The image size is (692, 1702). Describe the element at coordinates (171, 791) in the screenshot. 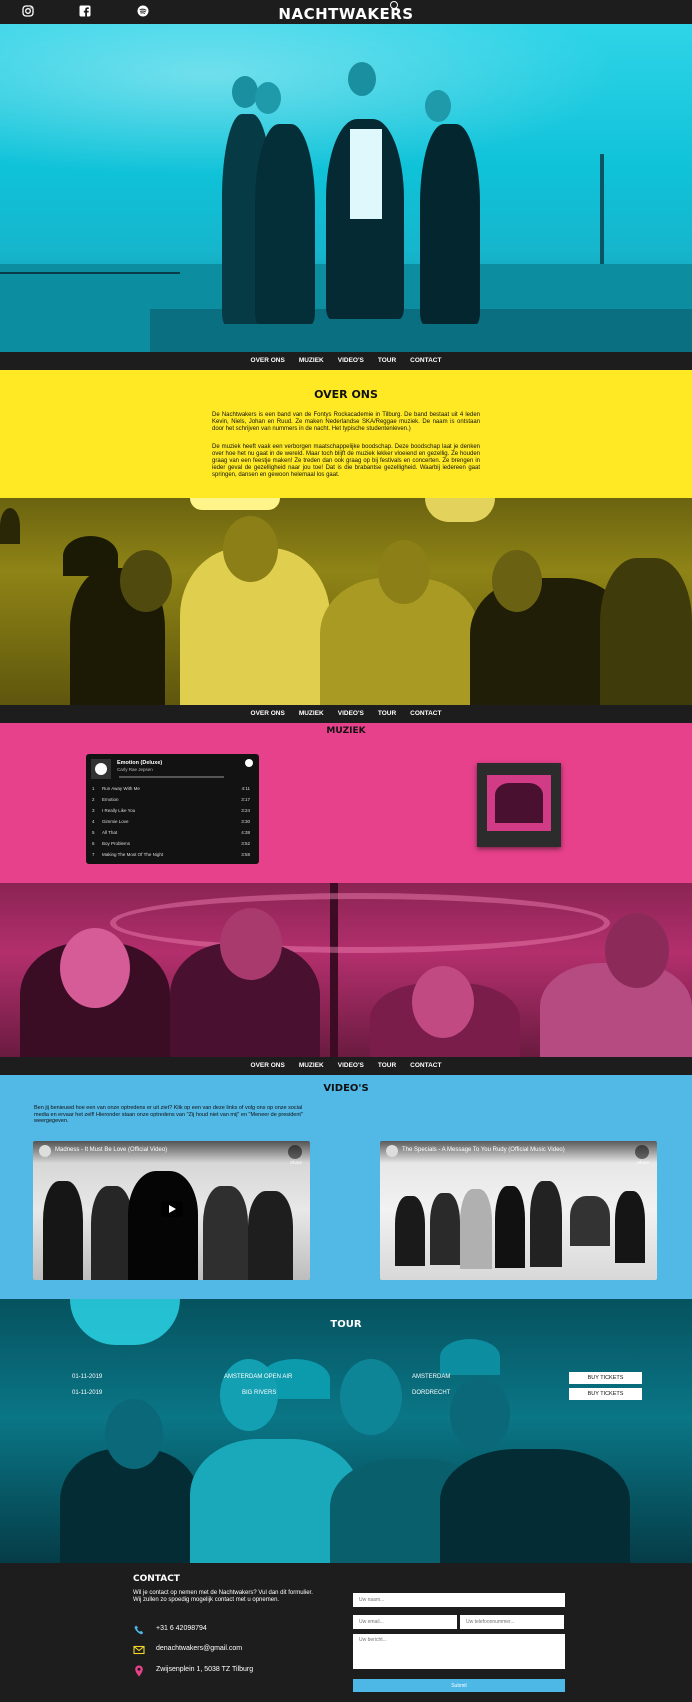

I see `track-row: 1 Run Away With Me 4:11` at that location.